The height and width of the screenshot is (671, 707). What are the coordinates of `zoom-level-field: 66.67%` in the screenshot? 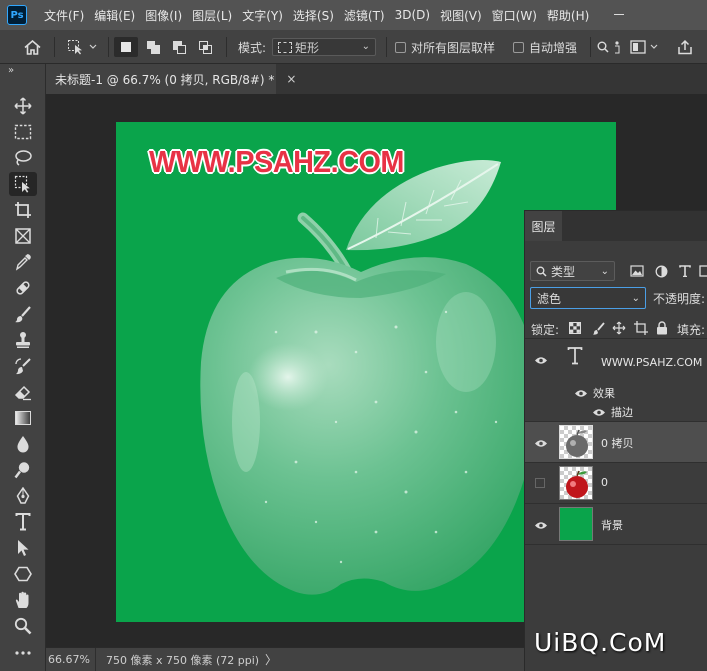 It's located at (71, 659).